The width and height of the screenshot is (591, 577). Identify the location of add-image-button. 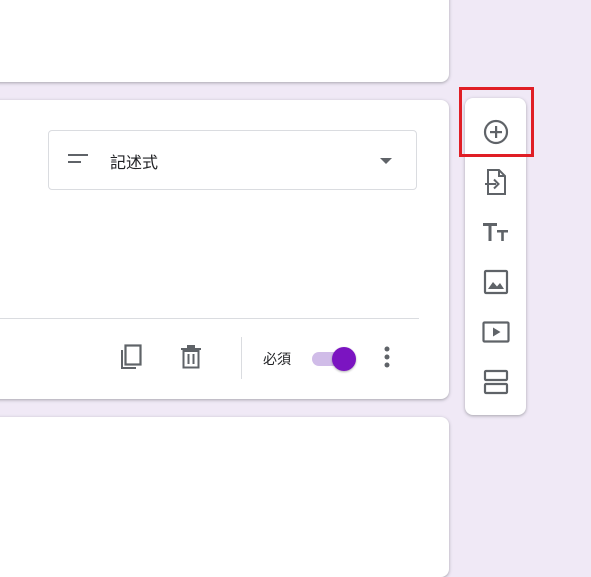
(496, 282).